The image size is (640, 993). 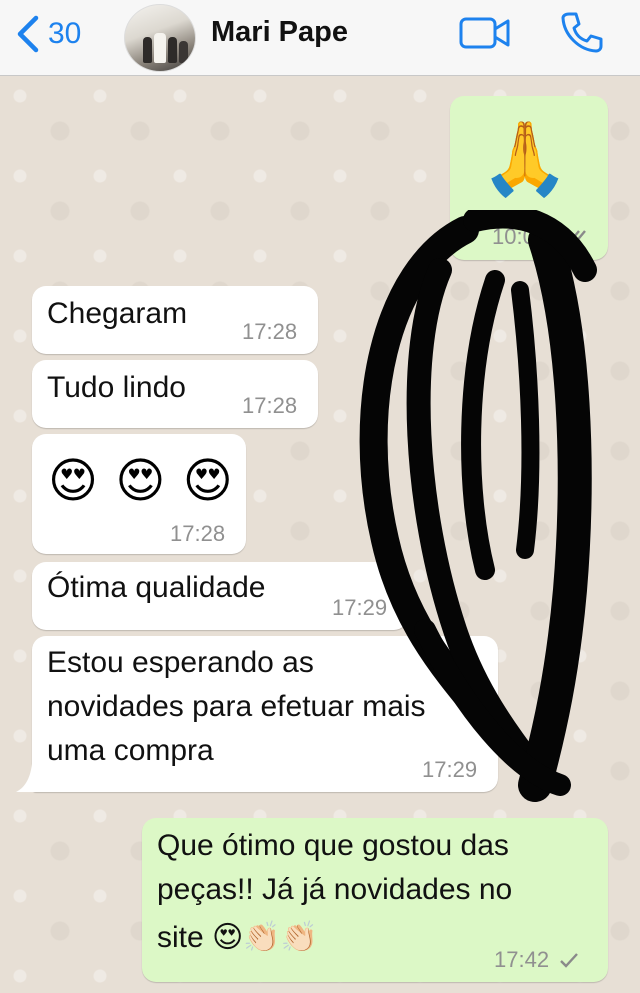 What do you see at coordinates (116, 387) in the screenshot?
I see `message-text: Tudo lindo` at bounding box center [116, 387].